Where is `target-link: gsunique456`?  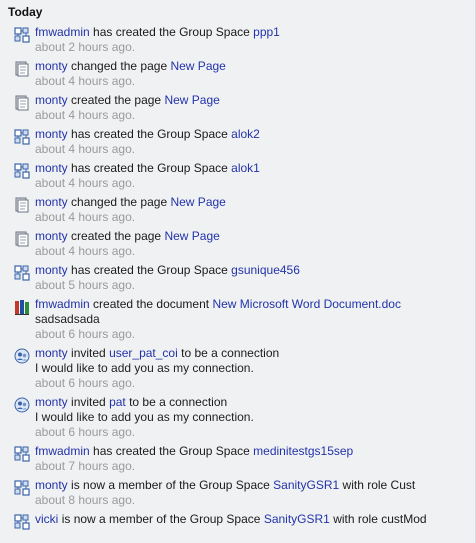
target-link: gsunique456 is located at coordinates (265, 270).